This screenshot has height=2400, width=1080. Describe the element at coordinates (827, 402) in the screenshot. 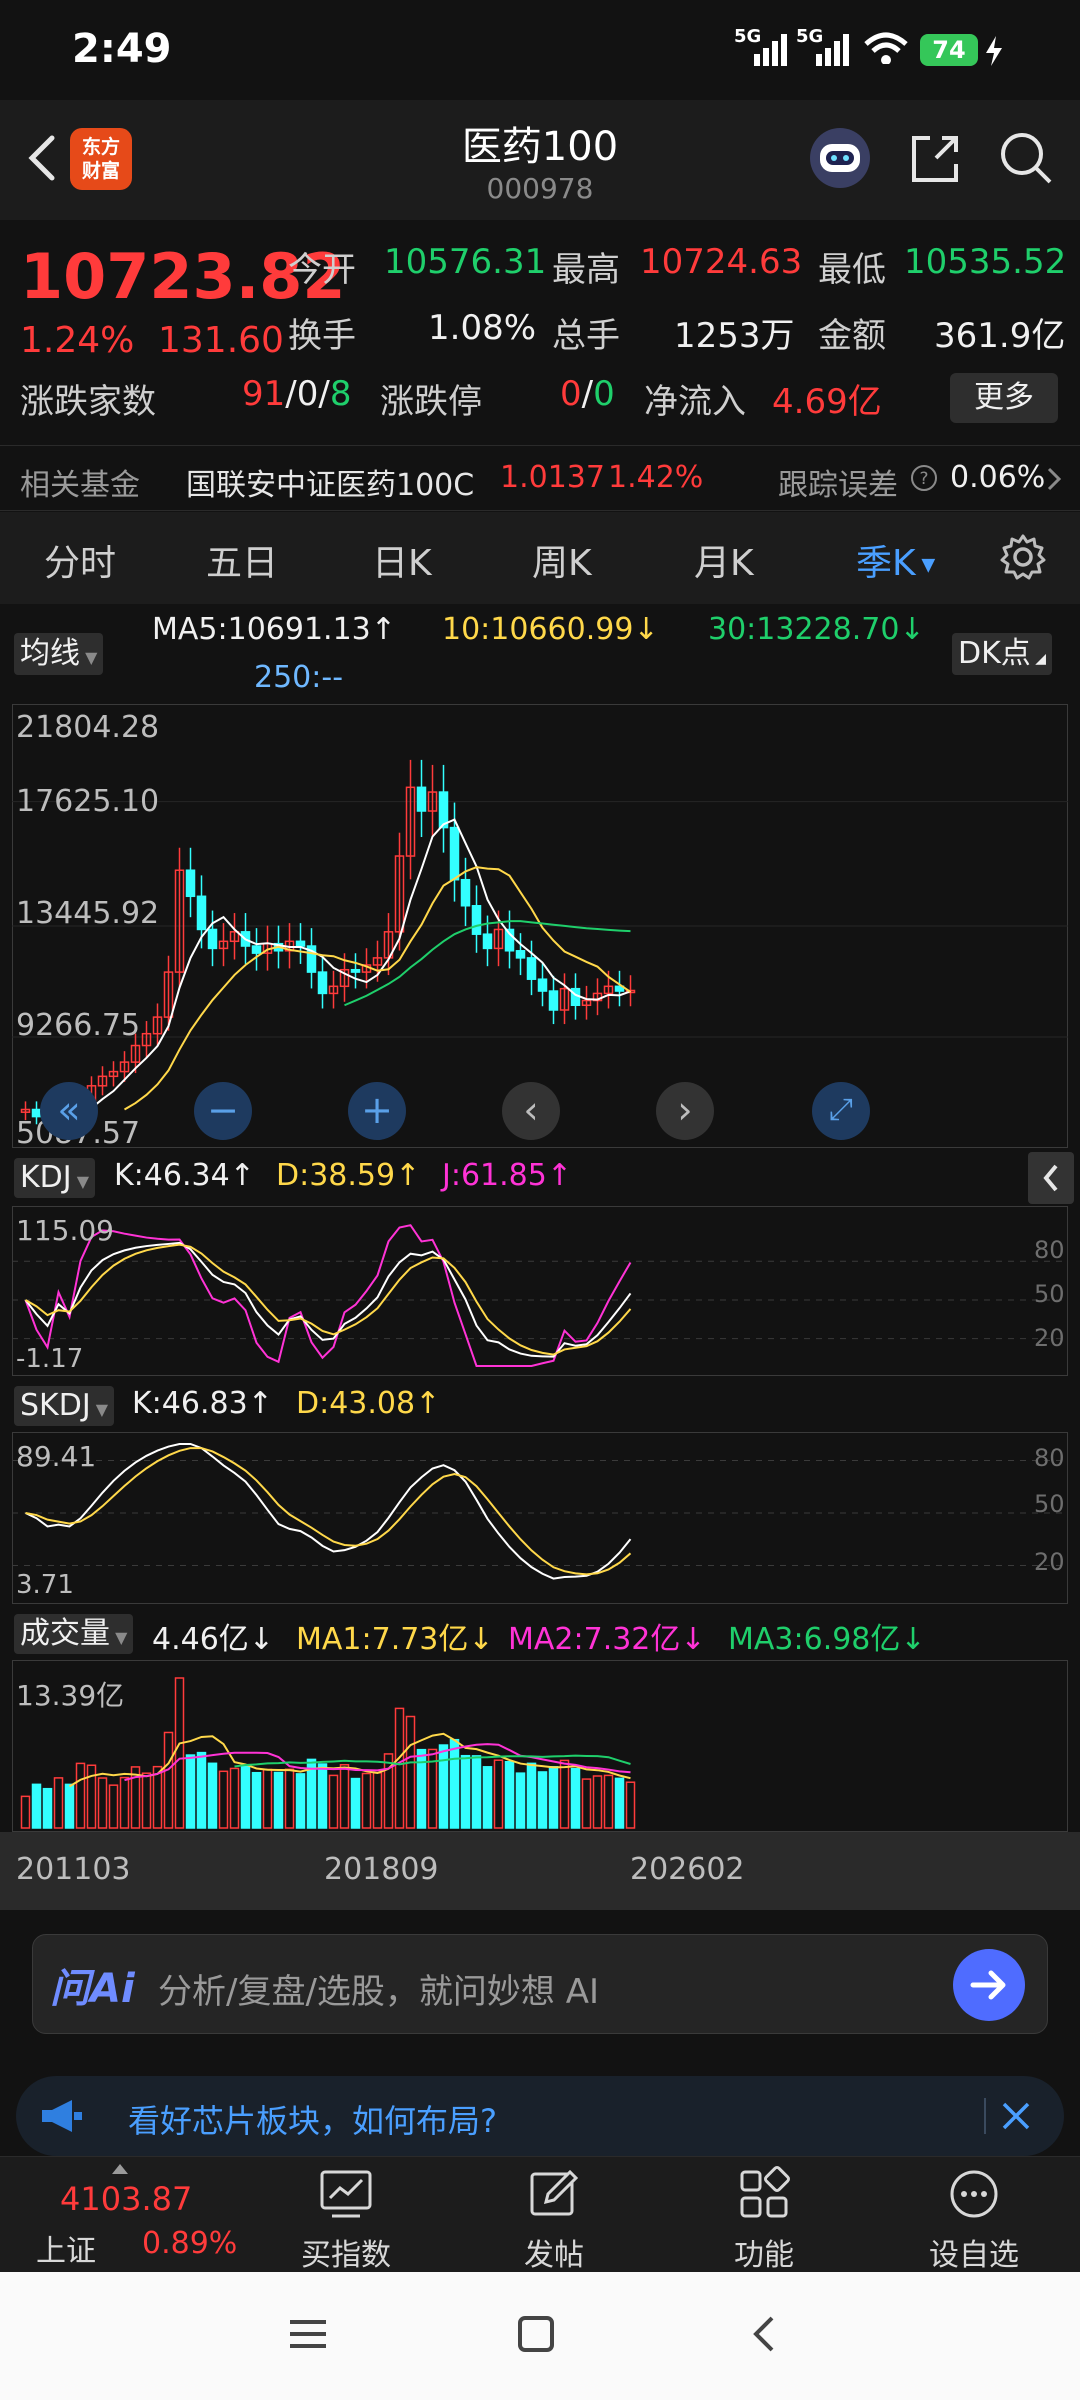

I see `inflow-value: 4.69亿` at that location.